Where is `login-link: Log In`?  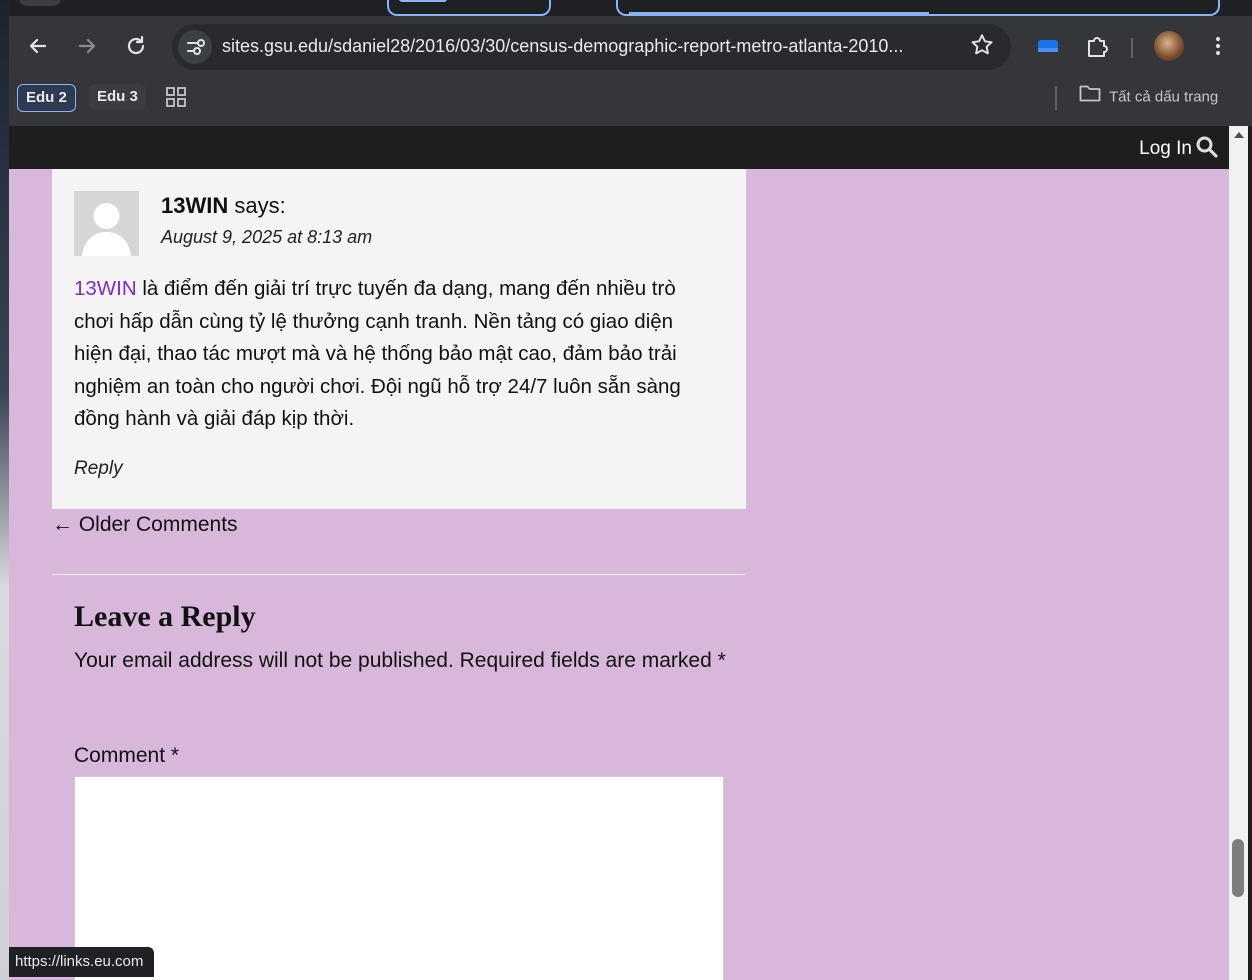
login-link: Log In is located at coordinates (1165, 149).